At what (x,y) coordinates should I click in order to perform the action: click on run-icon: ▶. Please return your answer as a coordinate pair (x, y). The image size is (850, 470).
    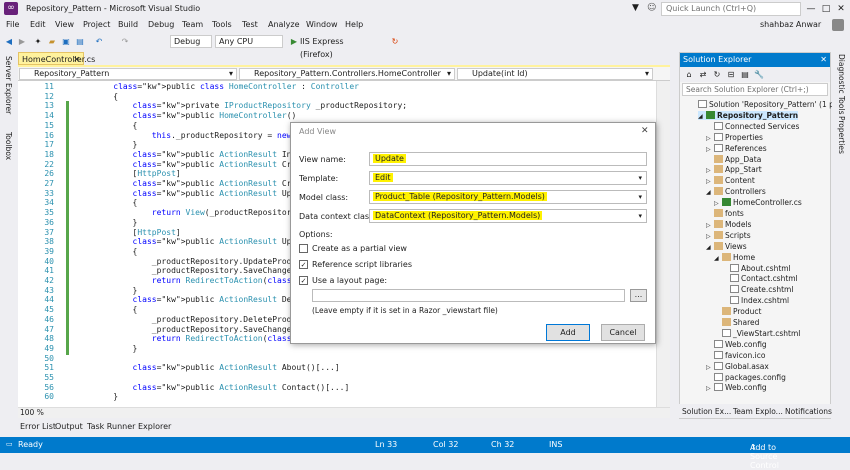
    Looking at the image, I should click on (294, 41).